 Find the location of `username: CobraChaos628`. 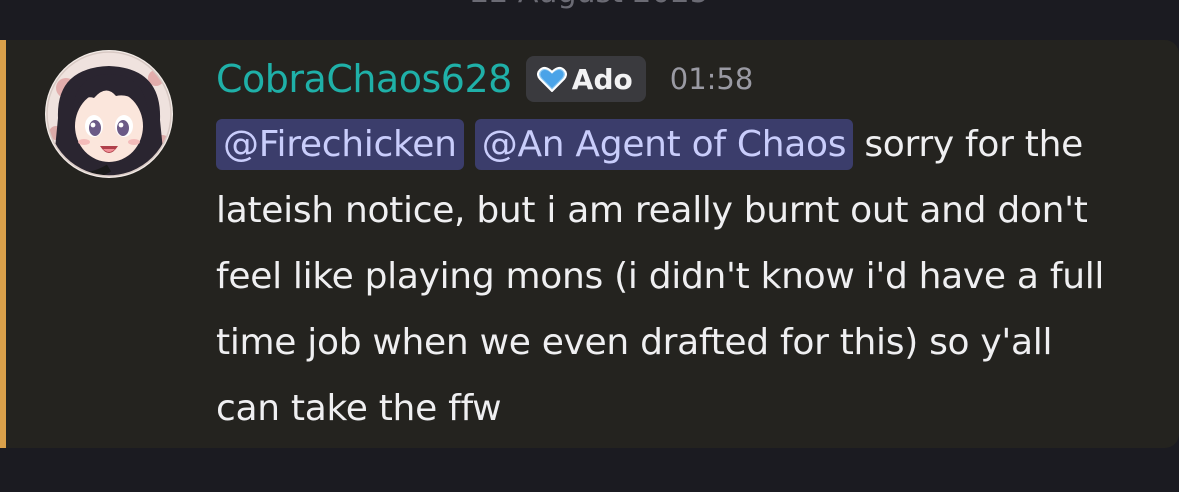

username: CobraChaos628 is located at coordinates (364, 79).